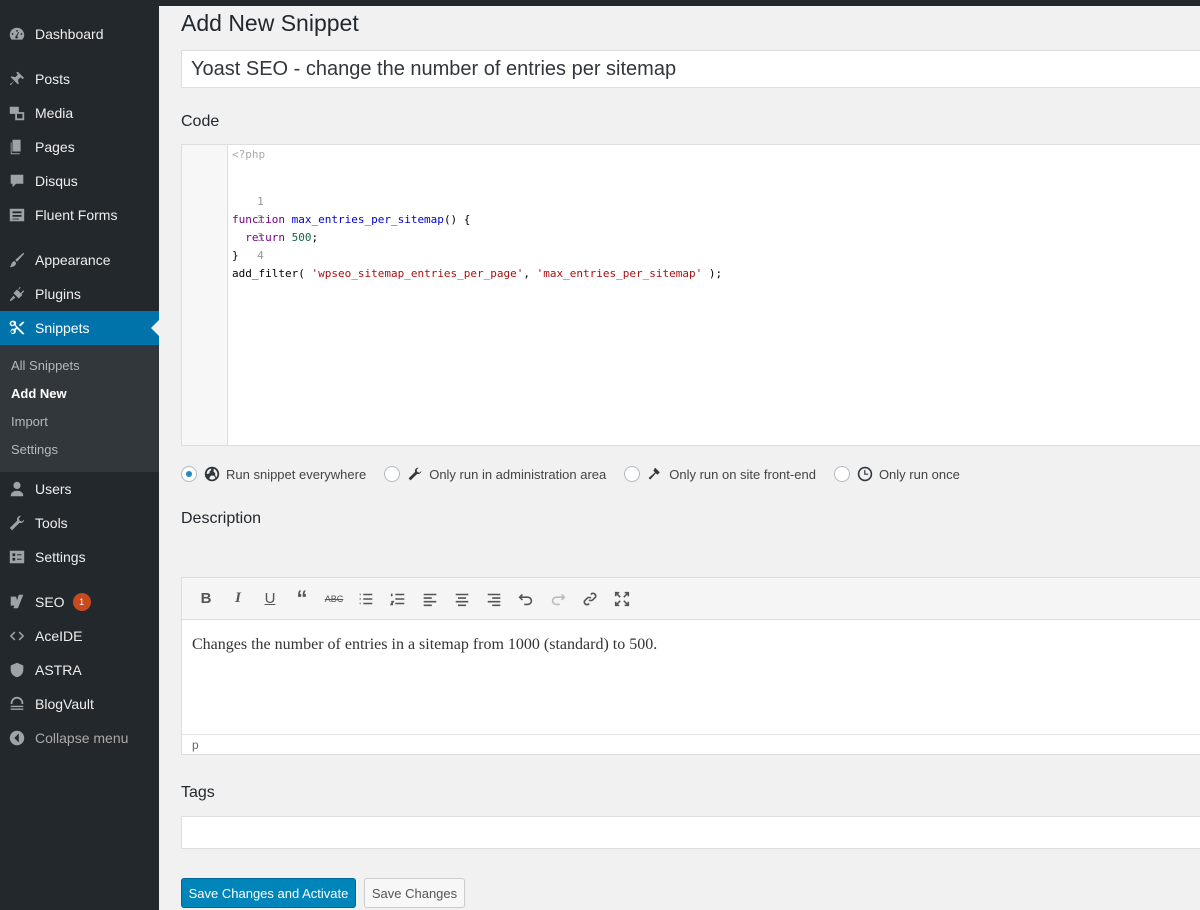  What do you see at coordinates (79, 294) in the screenshot?
I see `sidebar-item-plugins: Plugins` at bounding box center [79, 294].